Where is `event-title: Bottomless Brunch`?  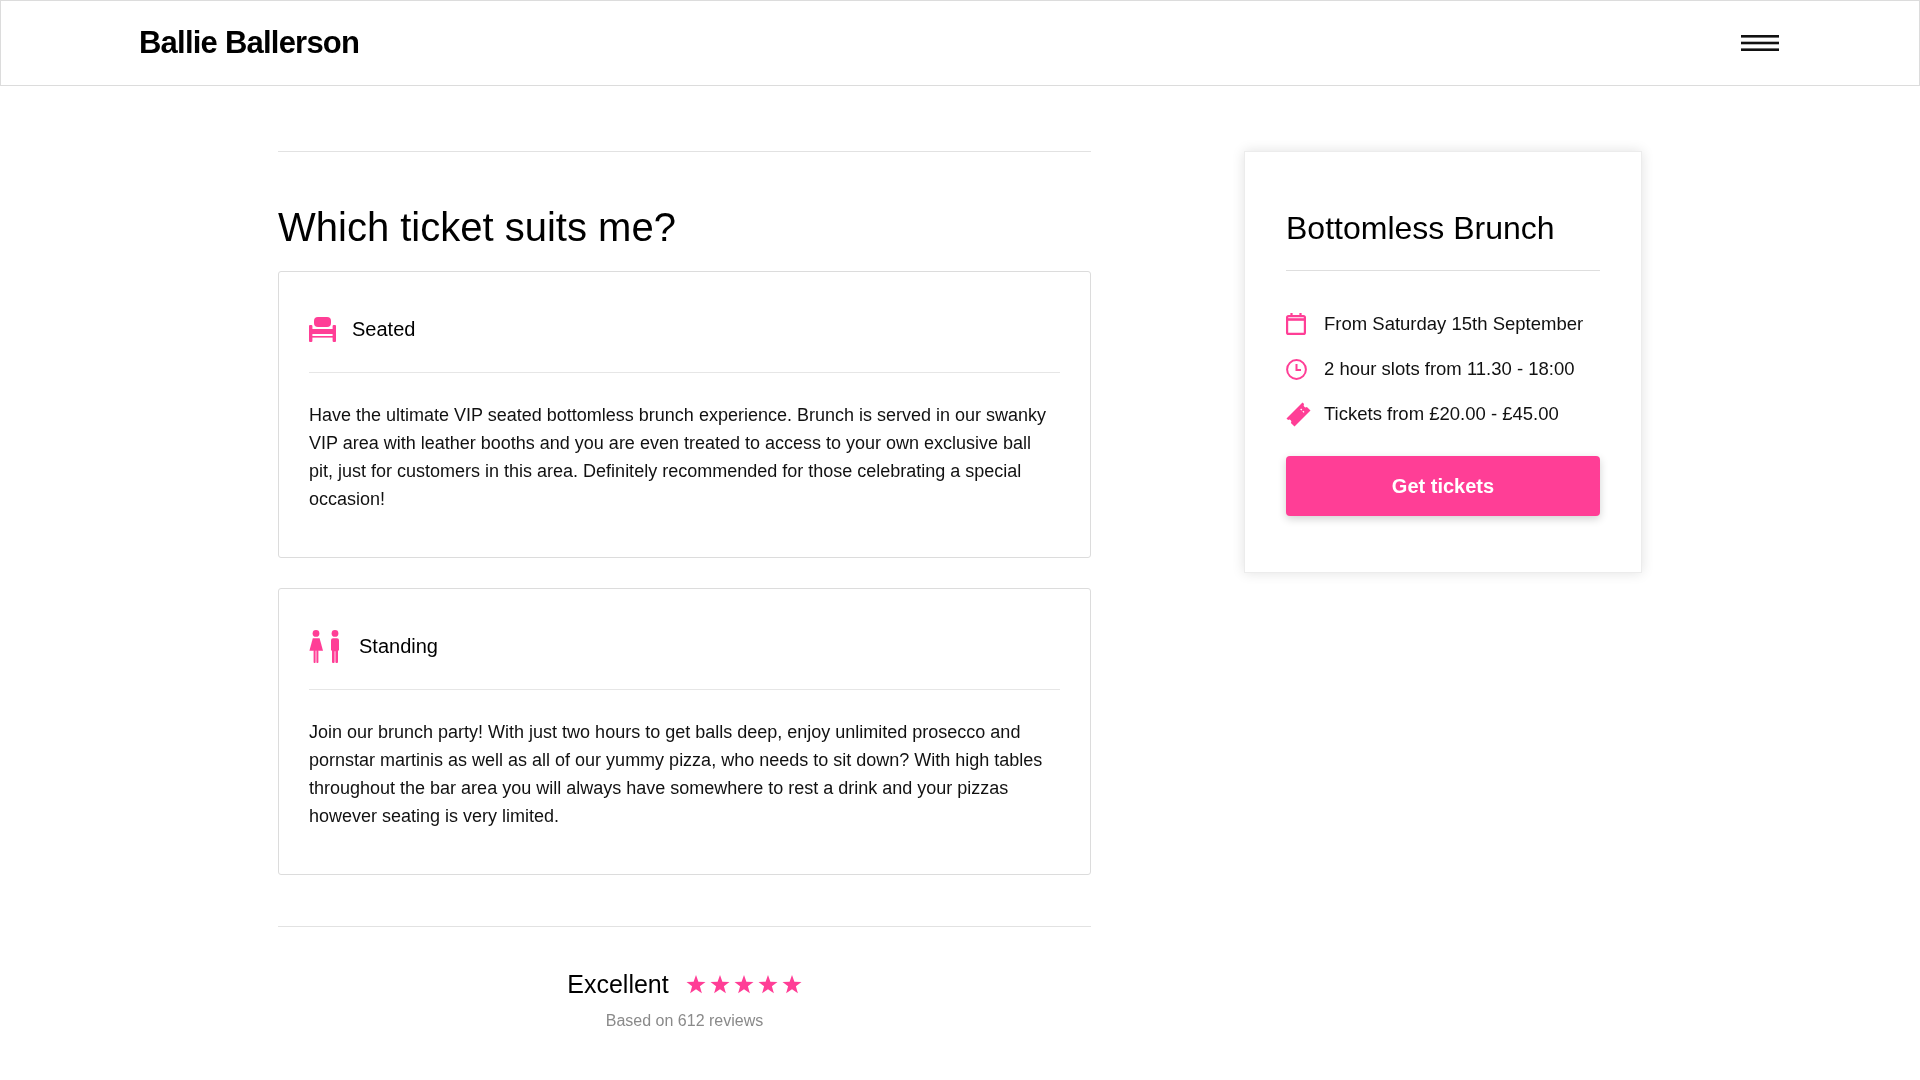 event-title: Bottomless Brunch is located at coordinates (1421, 228).